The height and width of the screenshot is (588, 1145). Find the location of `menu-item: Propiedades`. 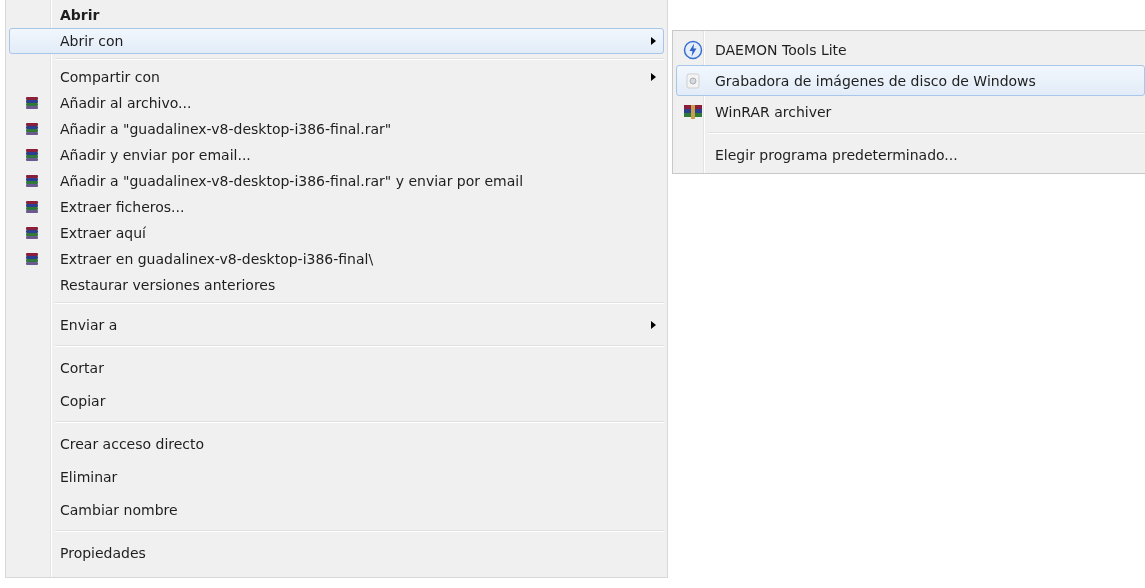

menu-item: Propiedades is located at coordinates (336, 552).